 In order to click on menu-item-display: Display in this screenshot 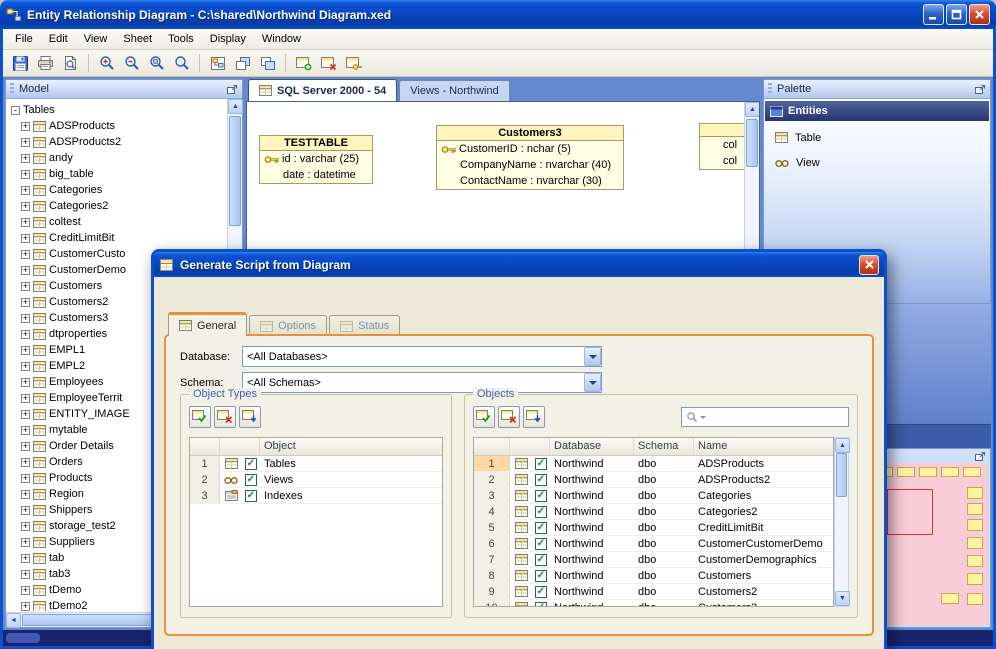, I will do `click(228, 39)`.